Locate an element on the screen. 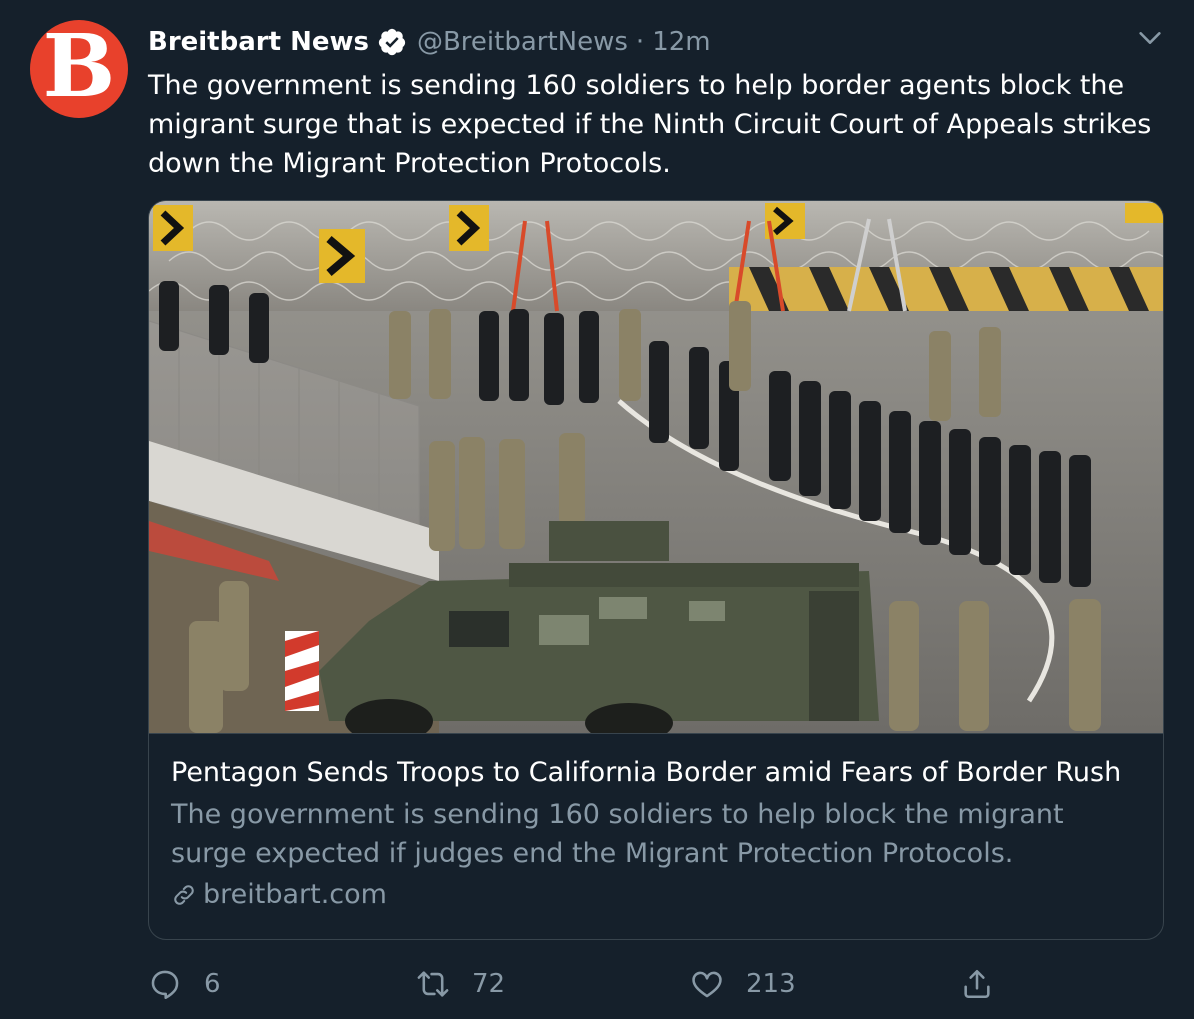 The image size is (1194, 1019). avatar-logo-letter: B is located at coordinates (79, 68).